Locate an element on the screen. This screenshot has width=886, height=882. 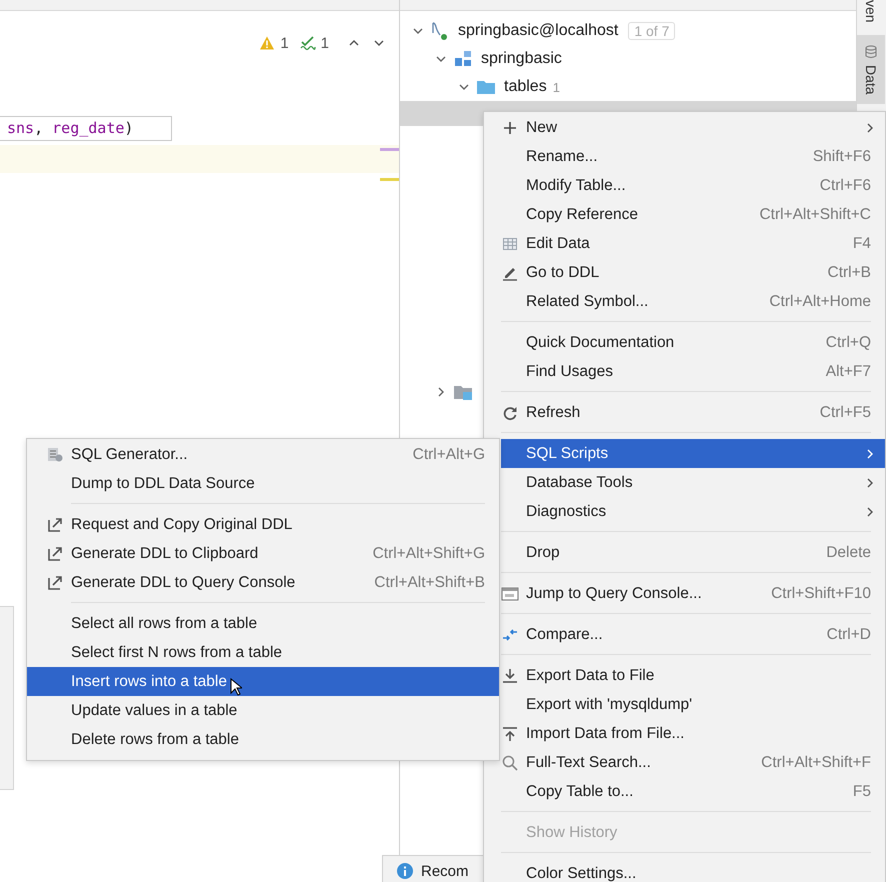
position-badge: 1 of 7 is located at coordinates (652, 31).